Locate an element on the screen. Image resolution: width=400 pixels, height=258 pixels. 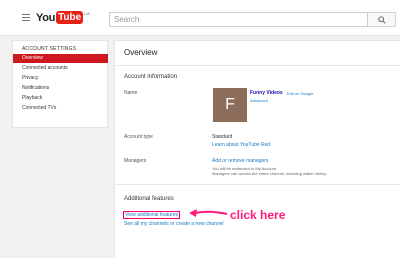
pointer-arrow-icon is located at coordinates (208, 213).